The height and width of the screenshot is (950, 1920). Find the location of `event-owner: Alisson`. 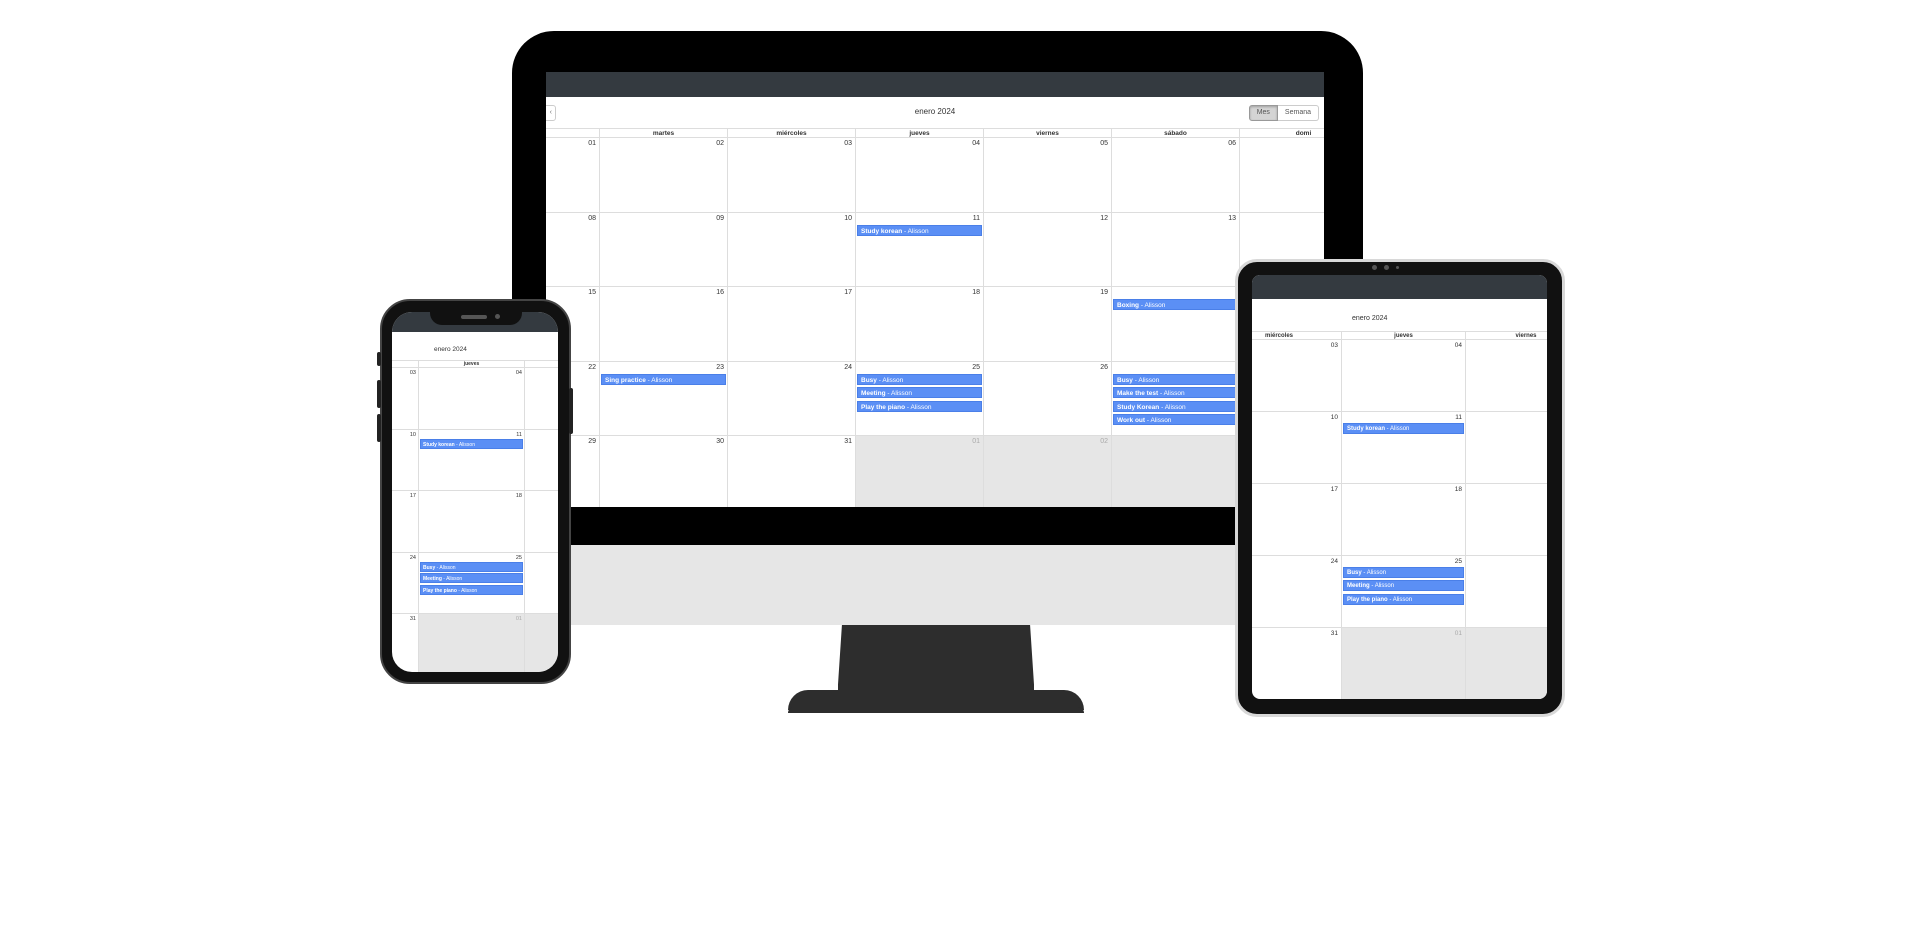

event-owner: Alisson is located at coordinates (918, 231).